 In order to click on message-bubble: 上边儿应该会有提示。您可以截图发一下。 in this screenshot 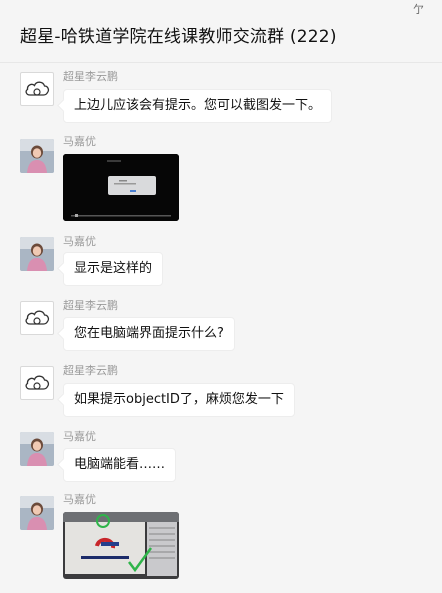, I will do `click(198, 106)`.